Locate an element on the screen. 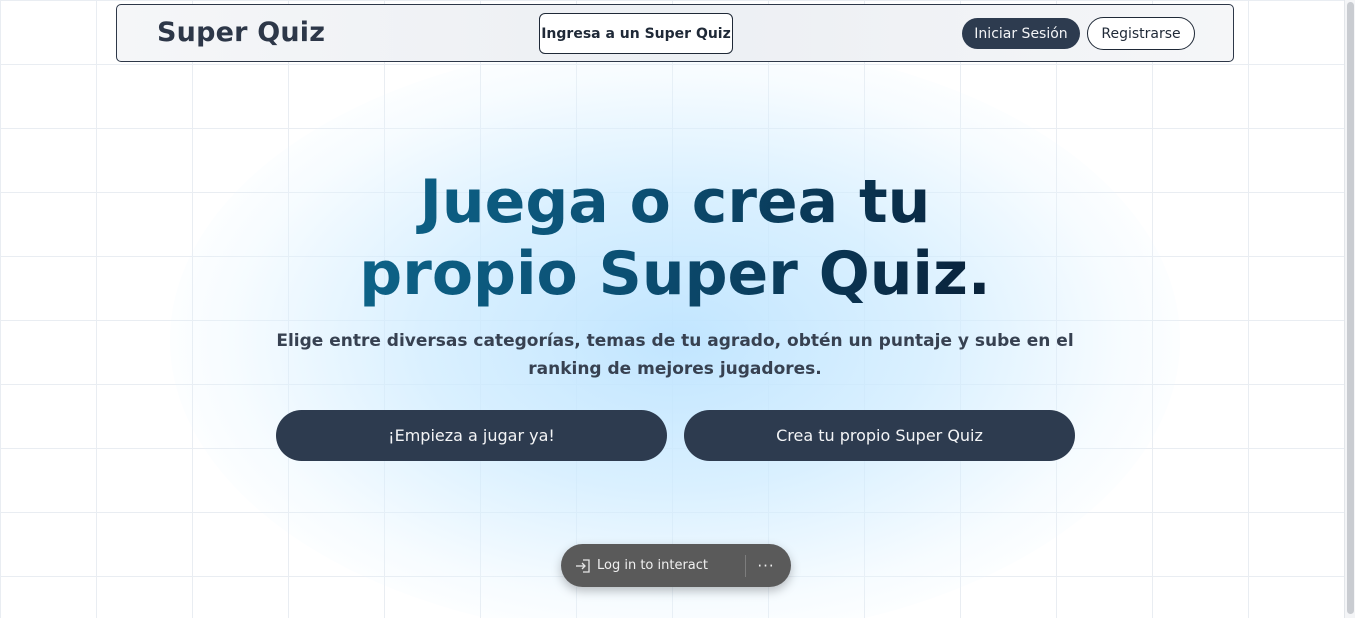 The height and width of the screenshot is (618, 1355). hero-subtitle-line-2: ranking de mejores jugadores. is located at coordinates (675, 369).